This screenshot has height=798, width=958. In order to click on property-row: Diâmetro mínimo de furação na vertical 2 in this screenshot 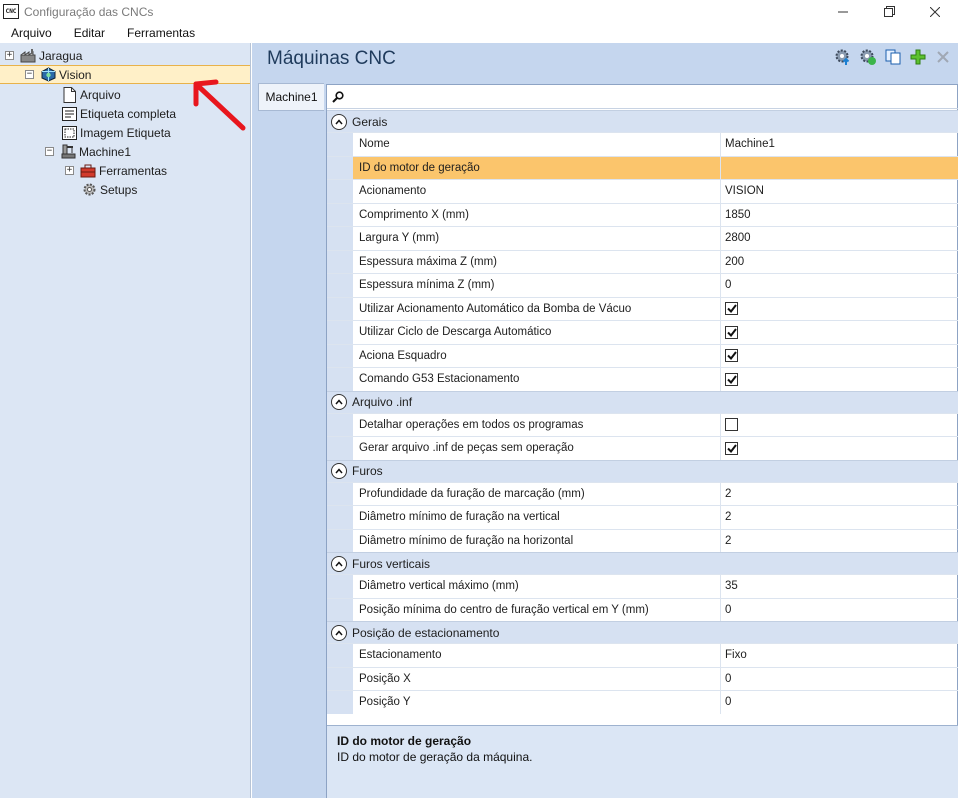, I will do `click(642, 517)`.